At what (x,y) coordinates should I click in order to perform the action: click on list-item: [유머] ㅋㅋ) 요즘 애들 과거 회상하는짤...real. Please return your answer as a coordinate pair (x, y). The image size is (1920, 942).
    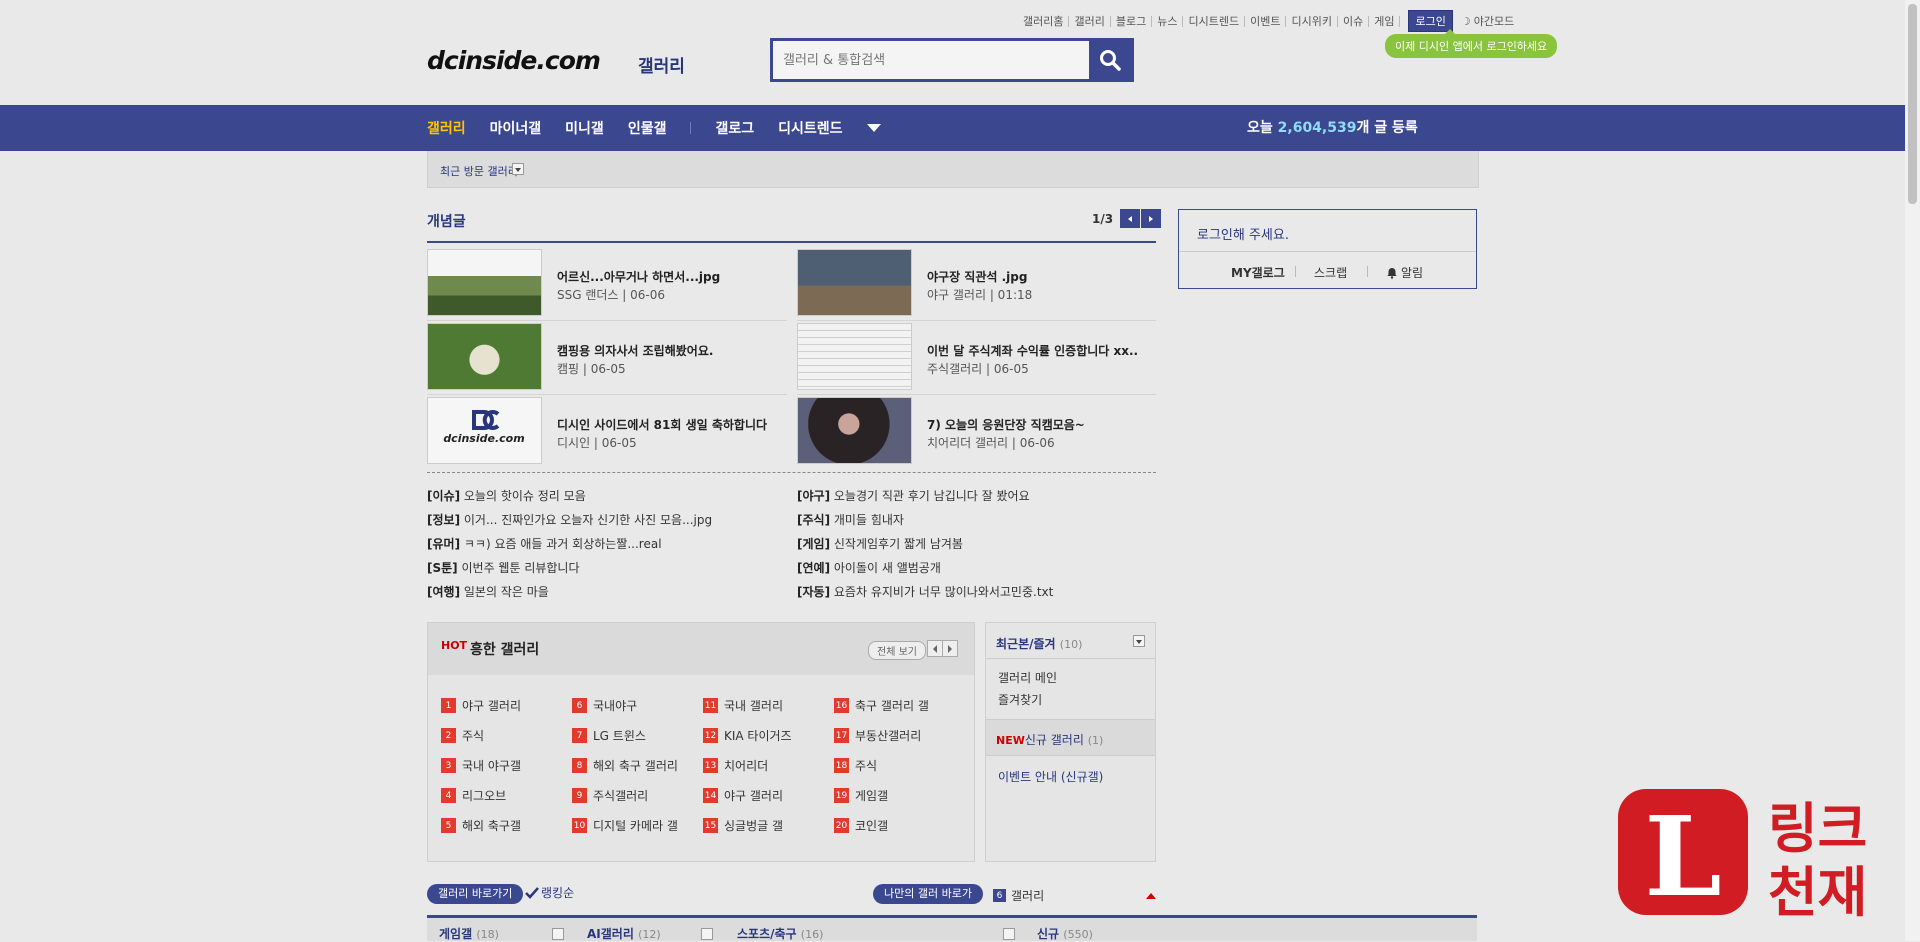
    Looking at the image, I should click on (569, 547).